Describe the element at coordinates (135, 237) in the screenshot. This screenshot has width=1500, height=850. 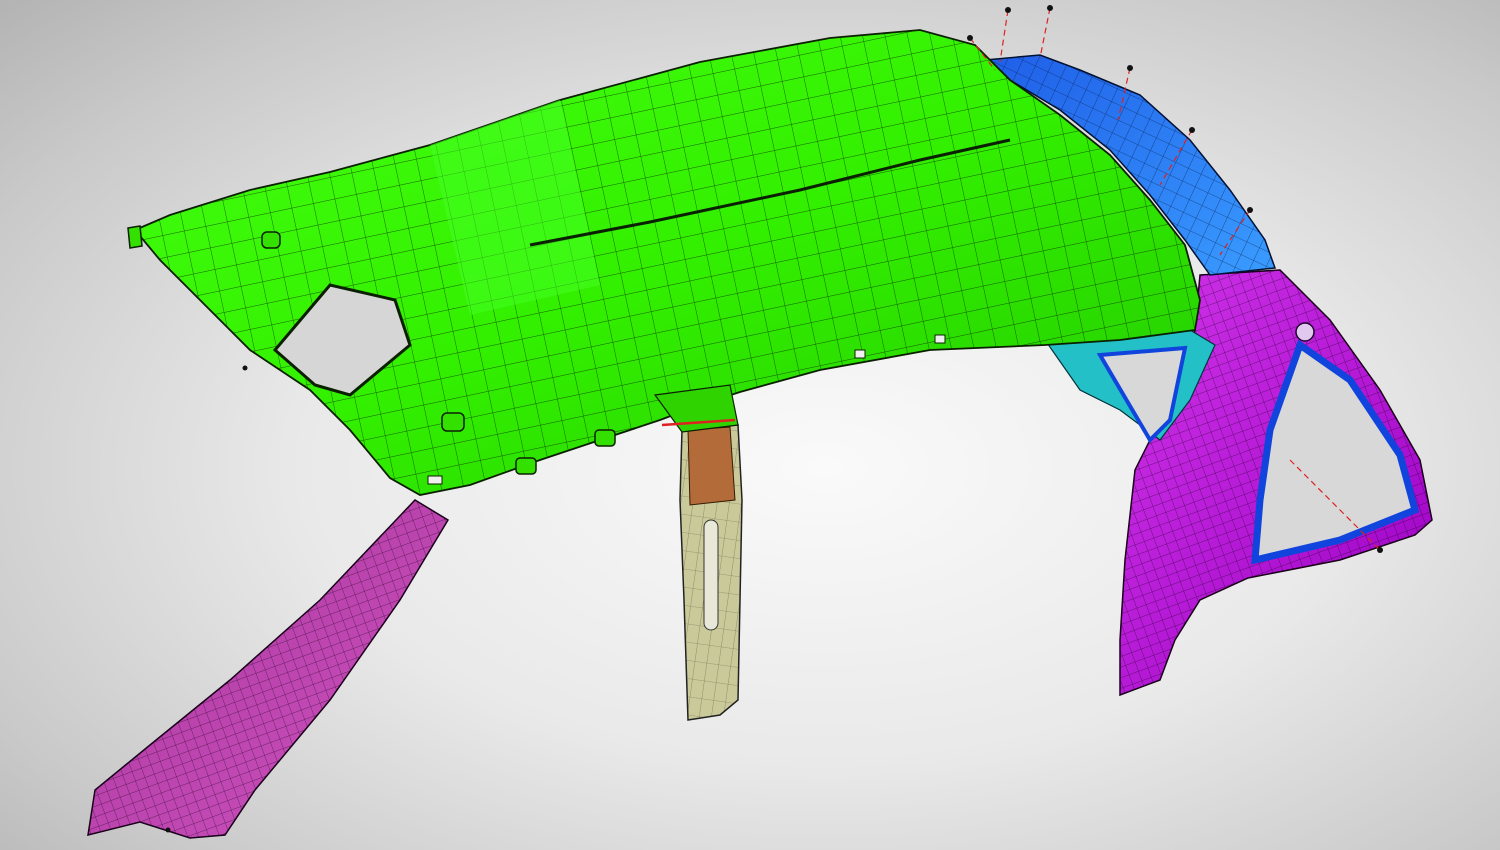
I see `front-bracket` at that location.